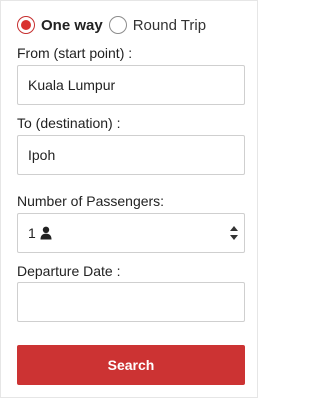 This screenshot has width=320, height=400. Describe the element at coordinates (131, 302) in the screenshot. I see `departure-date-input` at that location.